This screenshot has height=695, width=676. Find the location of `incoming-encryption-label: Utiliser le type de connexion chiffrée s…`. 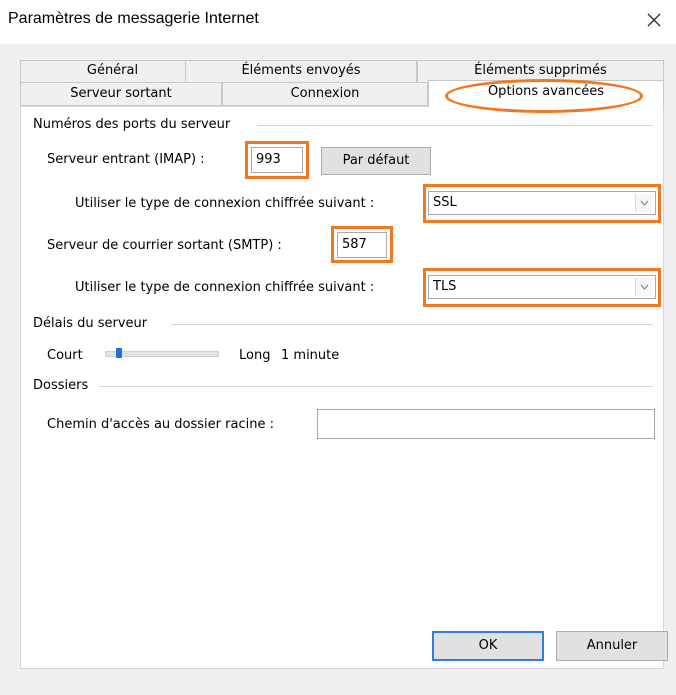

incoming-encryption-label: Utiliser le type de connexion chiffrée s… is located at coordinates (225, 203).